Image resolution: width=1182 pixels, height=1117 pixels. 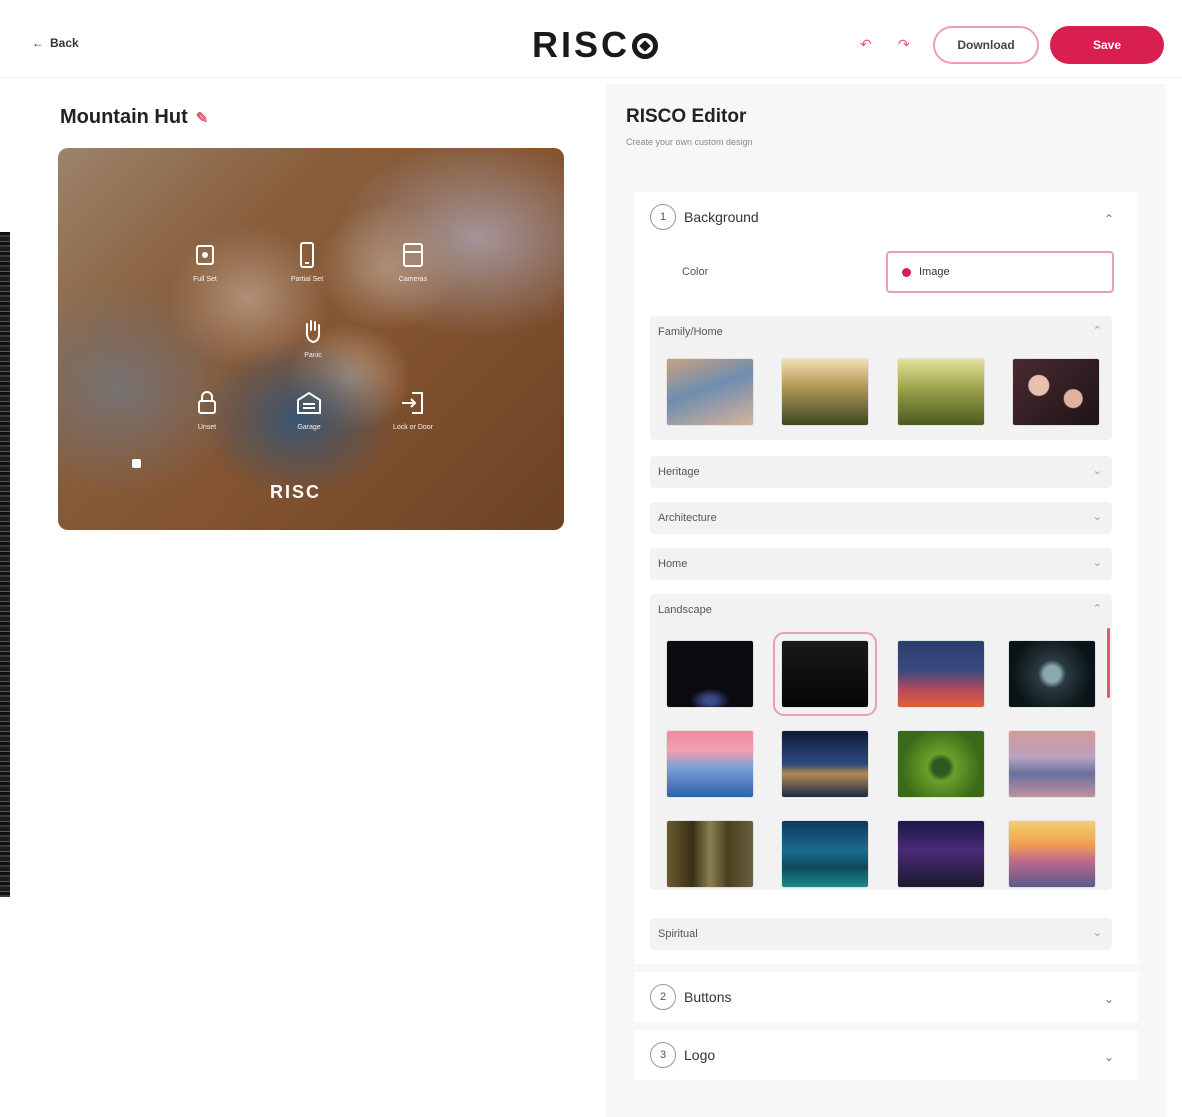 I want to click on risco-logo: RISC, so click(x=595, y=45).